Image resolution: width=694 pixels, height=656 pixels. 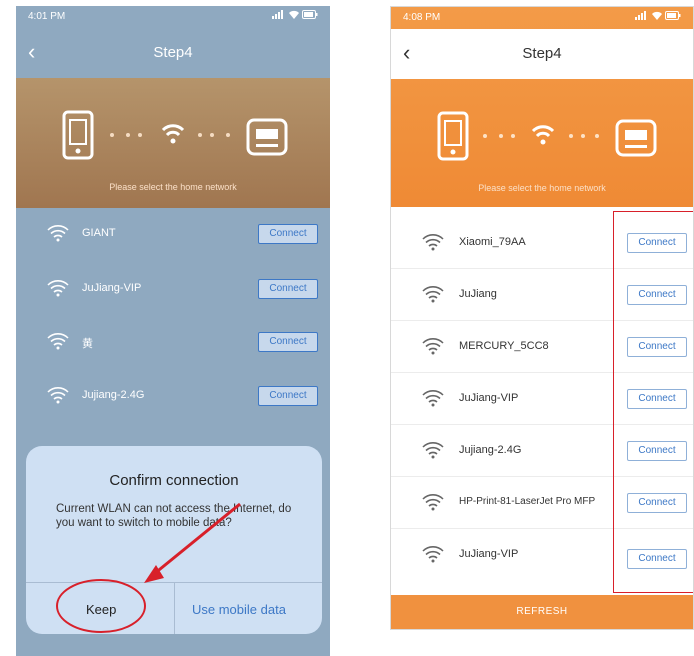 I want to click on list-item: GIANT Connect, so click(x=173, y=234).